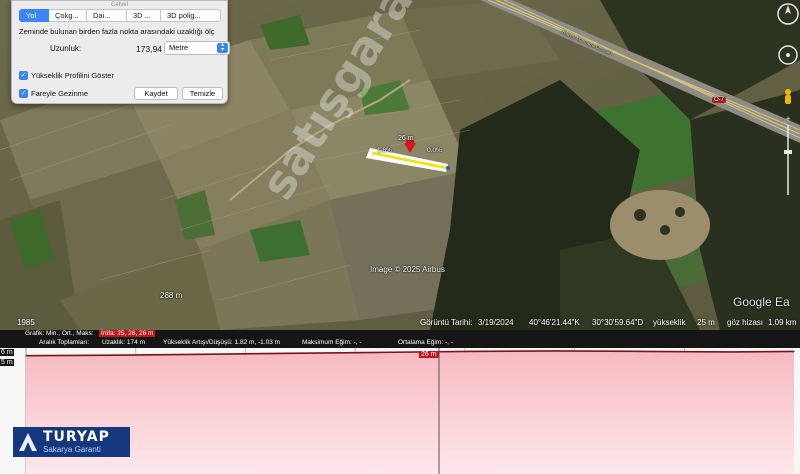 Image resolution: width=800 pixels, height=474 pixels. What do you see at coordinates (123, 342) in the screenshot?
I see `distance-stat: Uzaklık: 174 m` at bounding box center [123, 342].